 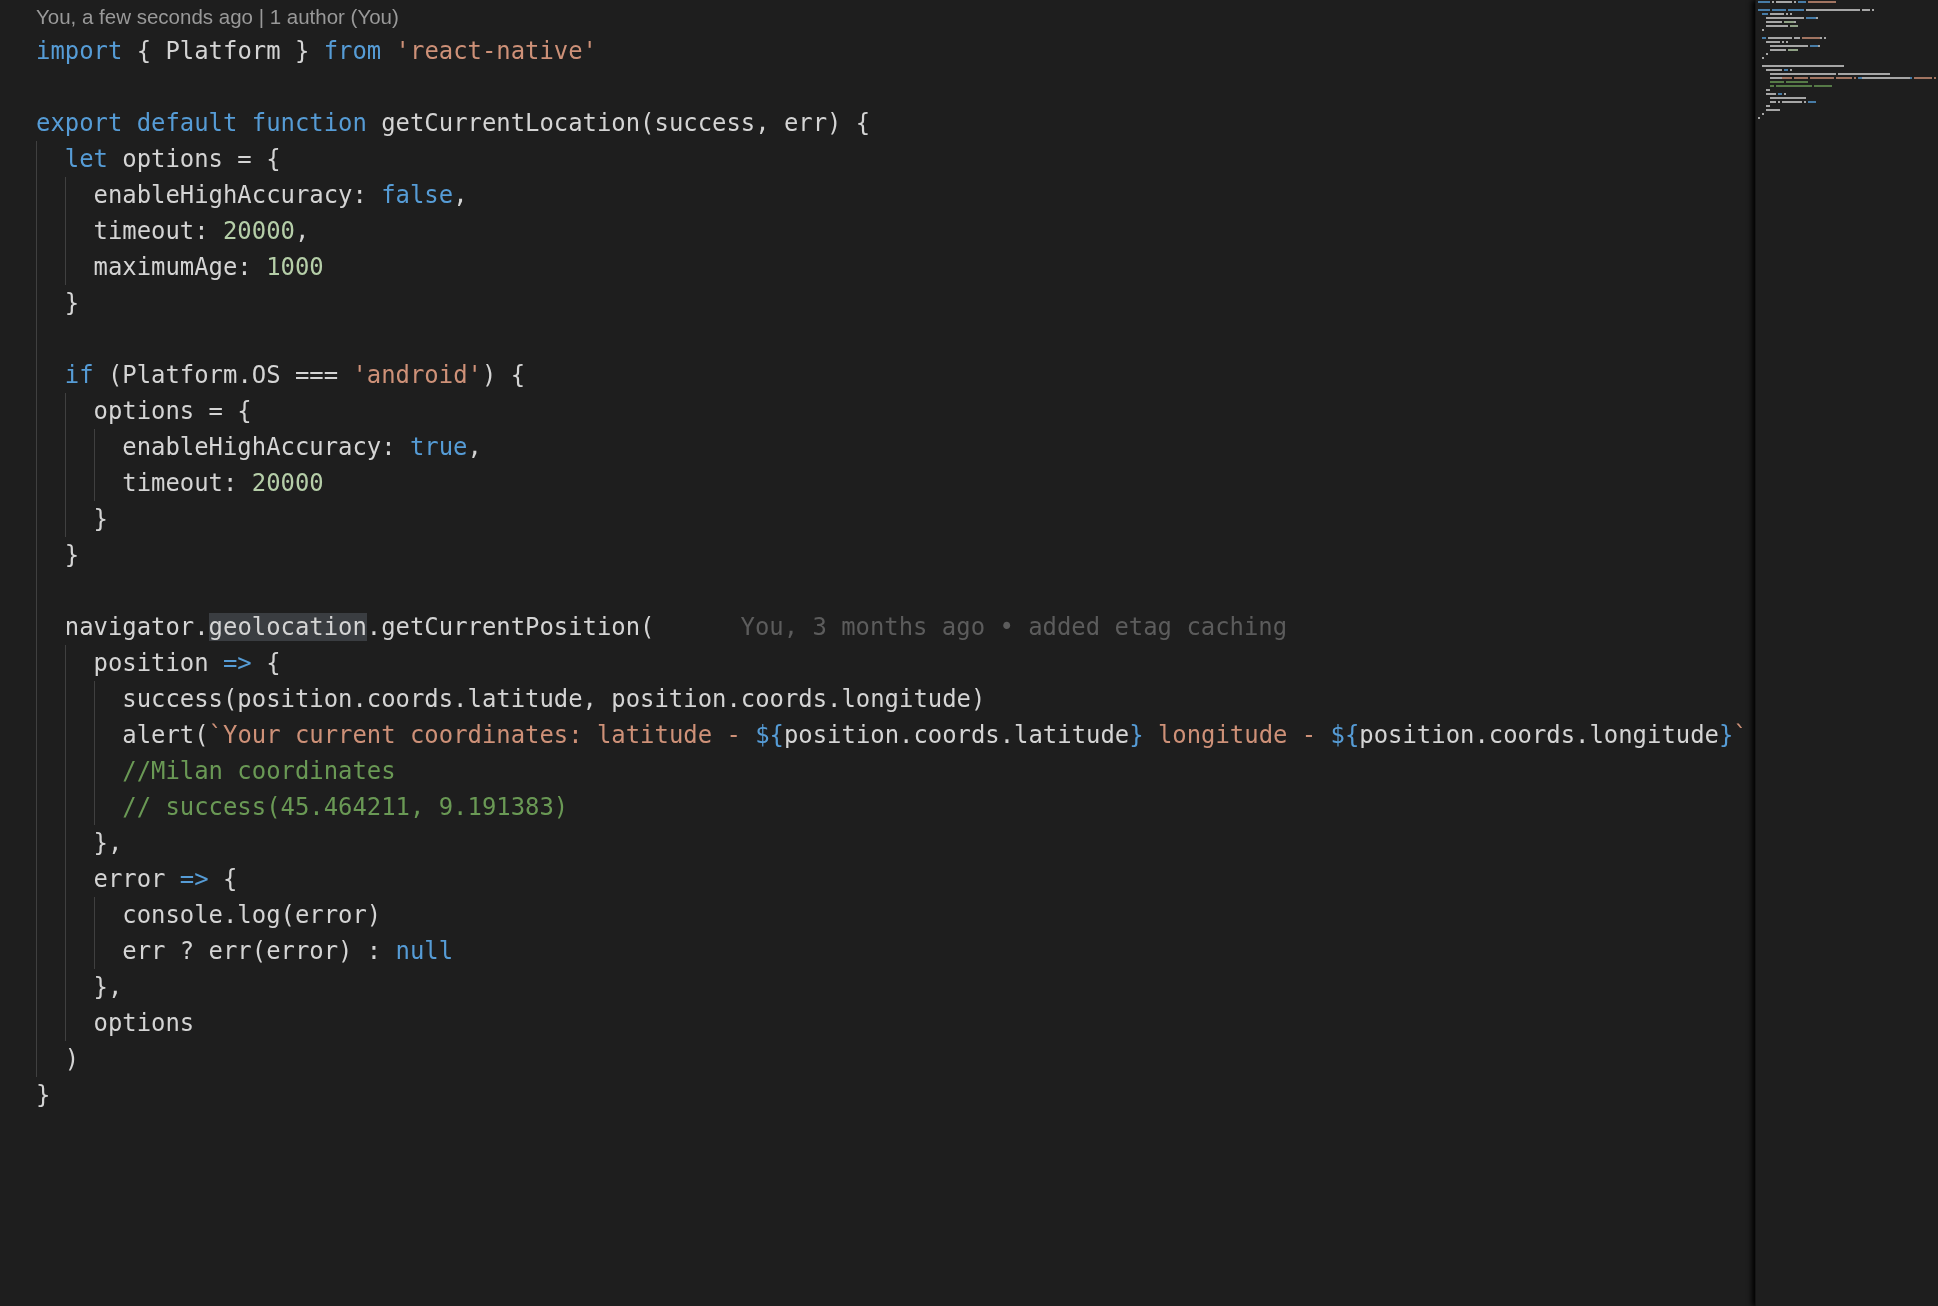 What do you see at coordinates (1014, 627) in the screenshot?
I see `blame-annotation: You, 3 months ago • added etag caching` at bounding box center [1014, 627].